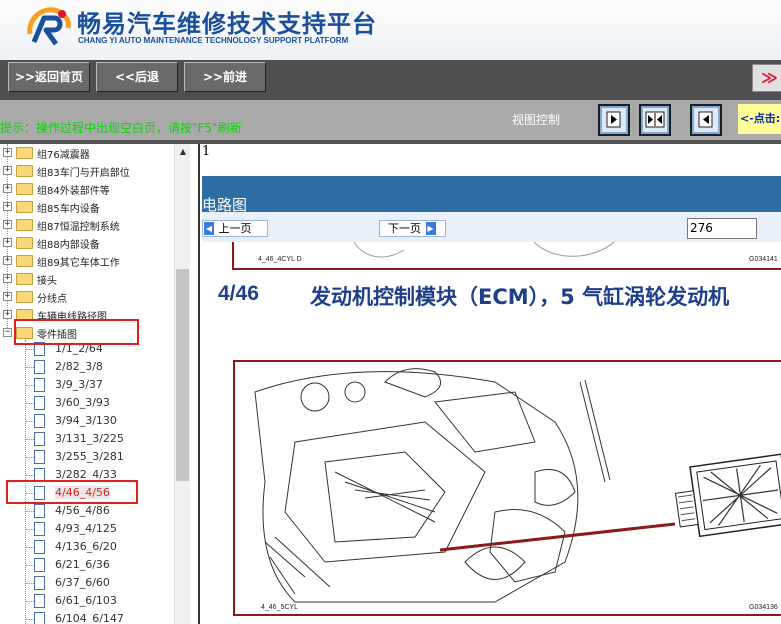  What do you see at coordinates (87, 457) in the screenshot?
I see `tree-leaf: 3/255_3/281` at bounding box center [87, 457].